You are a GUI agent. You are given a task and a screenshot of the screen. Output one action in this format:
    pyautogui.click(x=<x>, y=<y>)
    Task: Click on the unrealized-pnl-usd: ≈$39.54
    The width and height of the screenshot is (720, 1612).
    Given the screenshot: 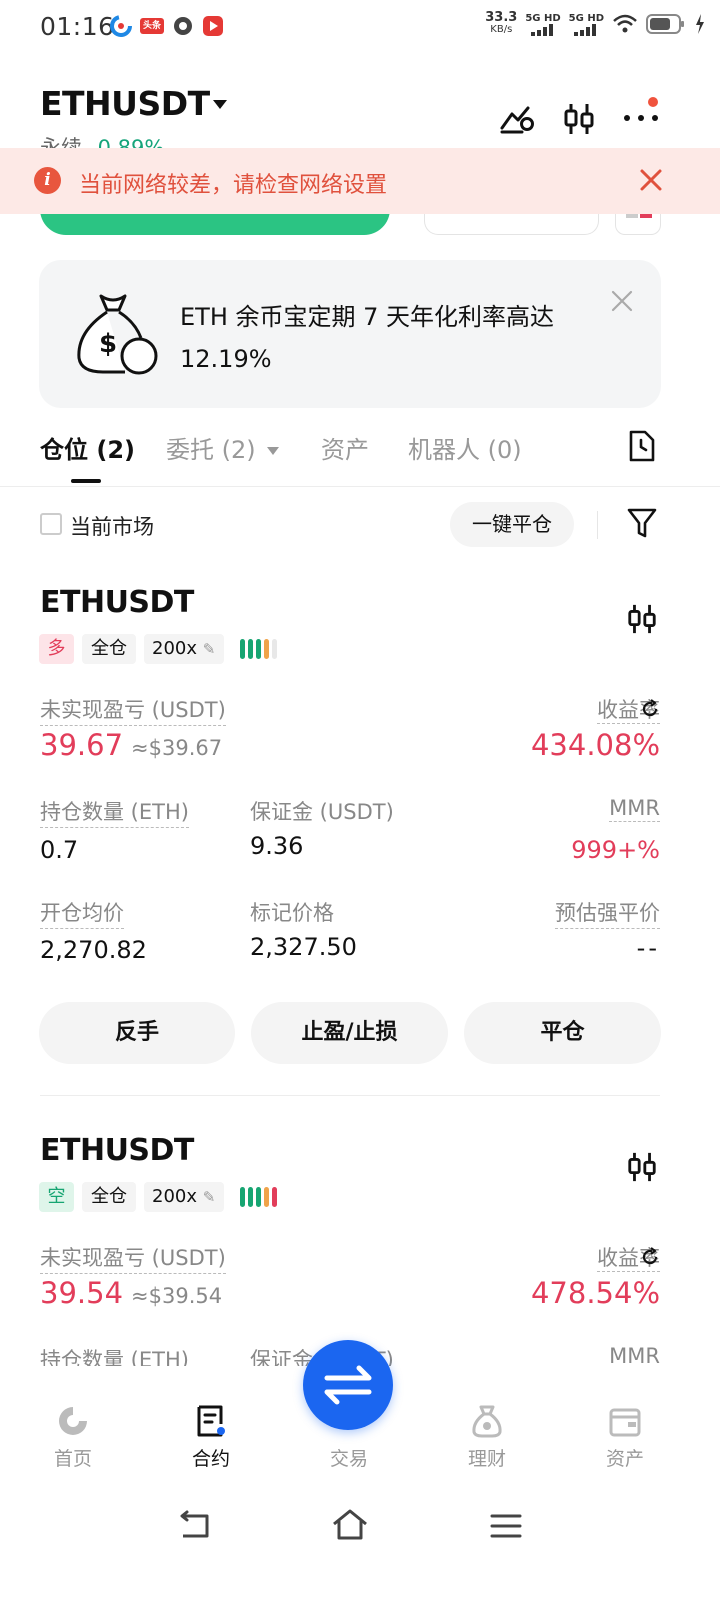 What is the action you would take?
    pyautogui.click(x=177, y=1296)
    